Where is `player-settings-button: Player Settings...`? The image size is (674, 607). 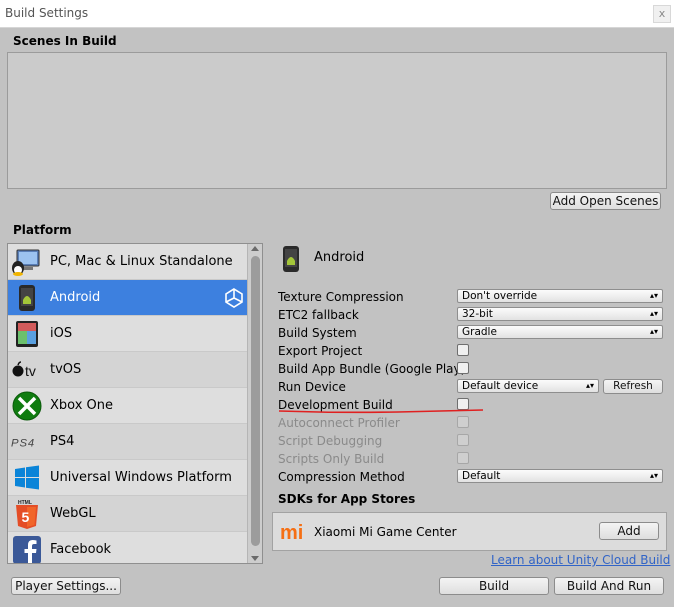
player-settings-button: Player Settings... is located at coordinates (66, 586).